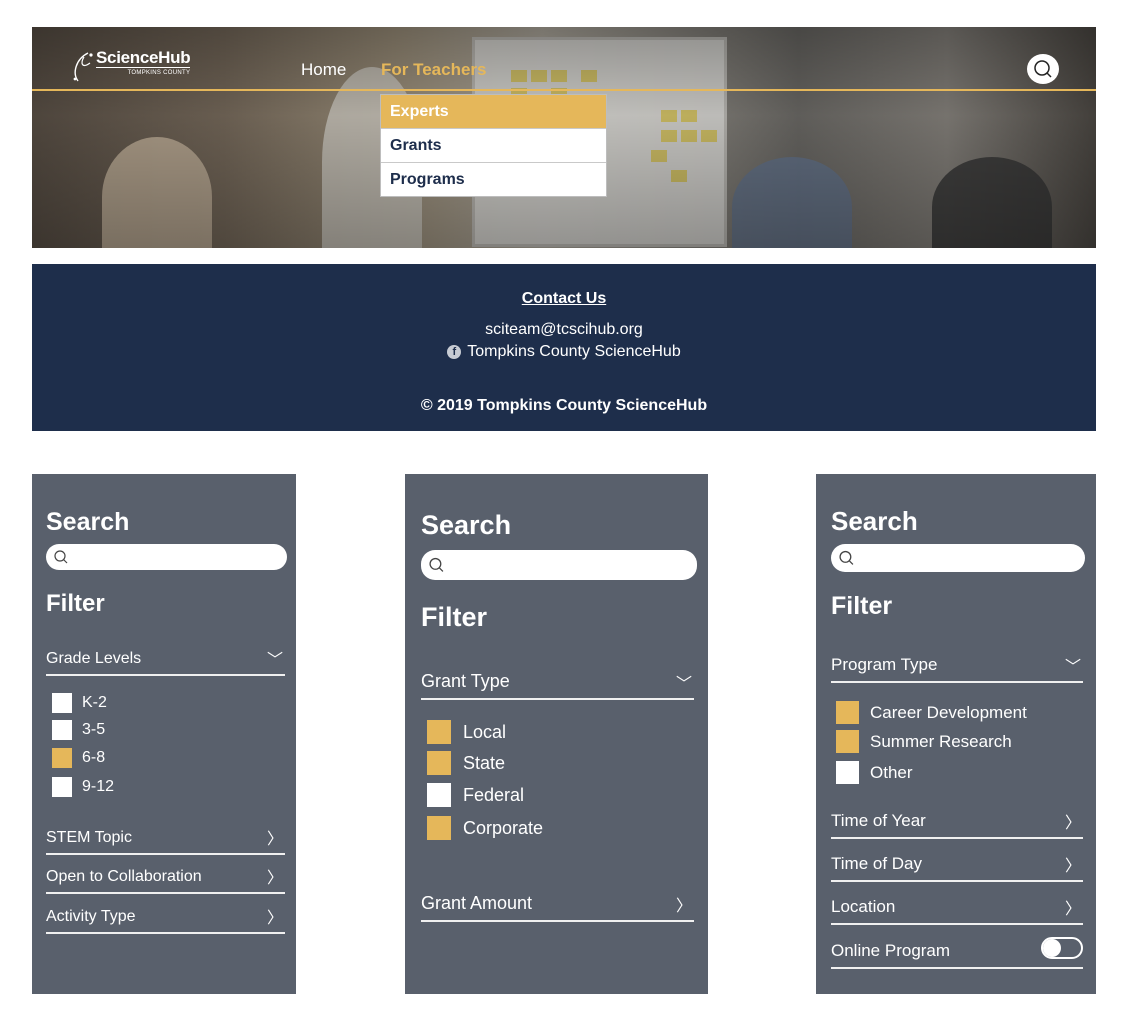 This screenshot has height=1024, width=1124. I want to click on checkbox-6-8: 6-8, so click(78, 758).